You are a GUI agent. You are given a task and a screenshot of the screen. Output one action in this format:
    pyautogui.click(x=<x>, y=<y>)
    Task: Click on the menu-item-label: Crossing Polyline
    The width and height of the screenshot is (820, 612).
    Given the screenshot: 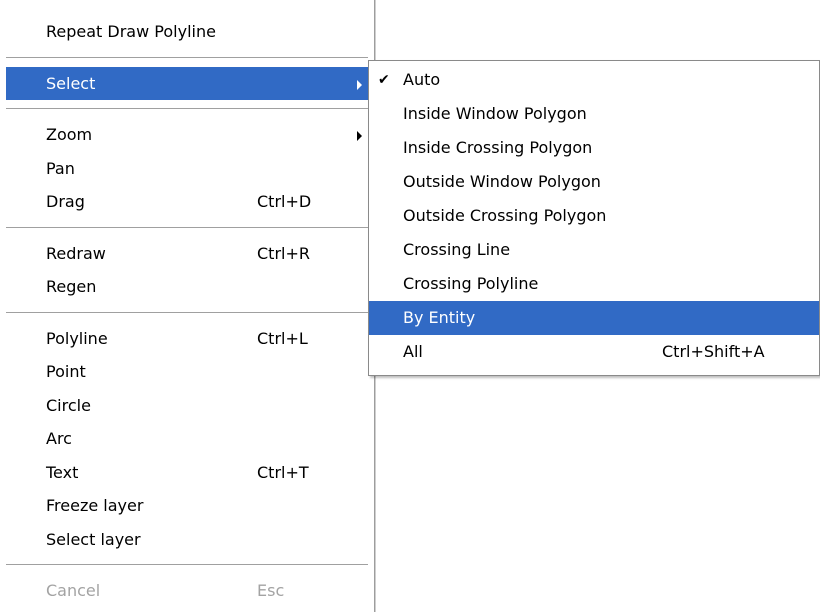 What is the action you would take?
    pyautogui.click(x=471, y=283)
    